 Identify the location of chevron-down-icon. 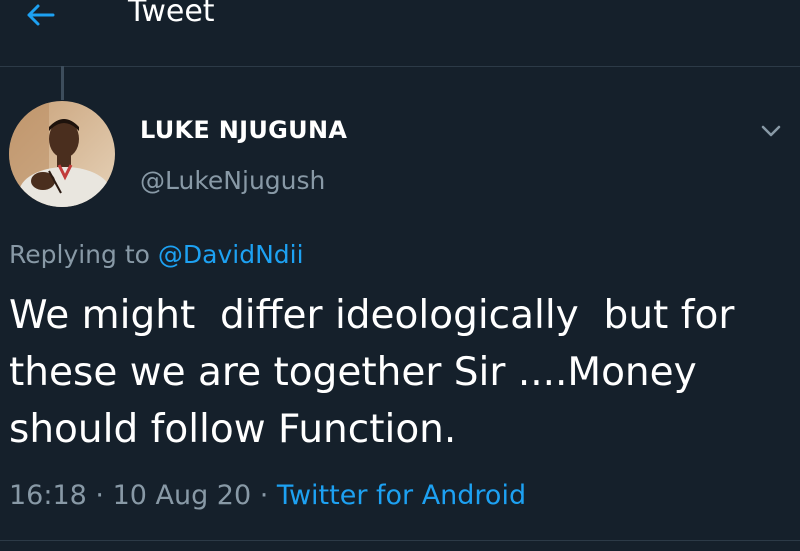
(771, 131).